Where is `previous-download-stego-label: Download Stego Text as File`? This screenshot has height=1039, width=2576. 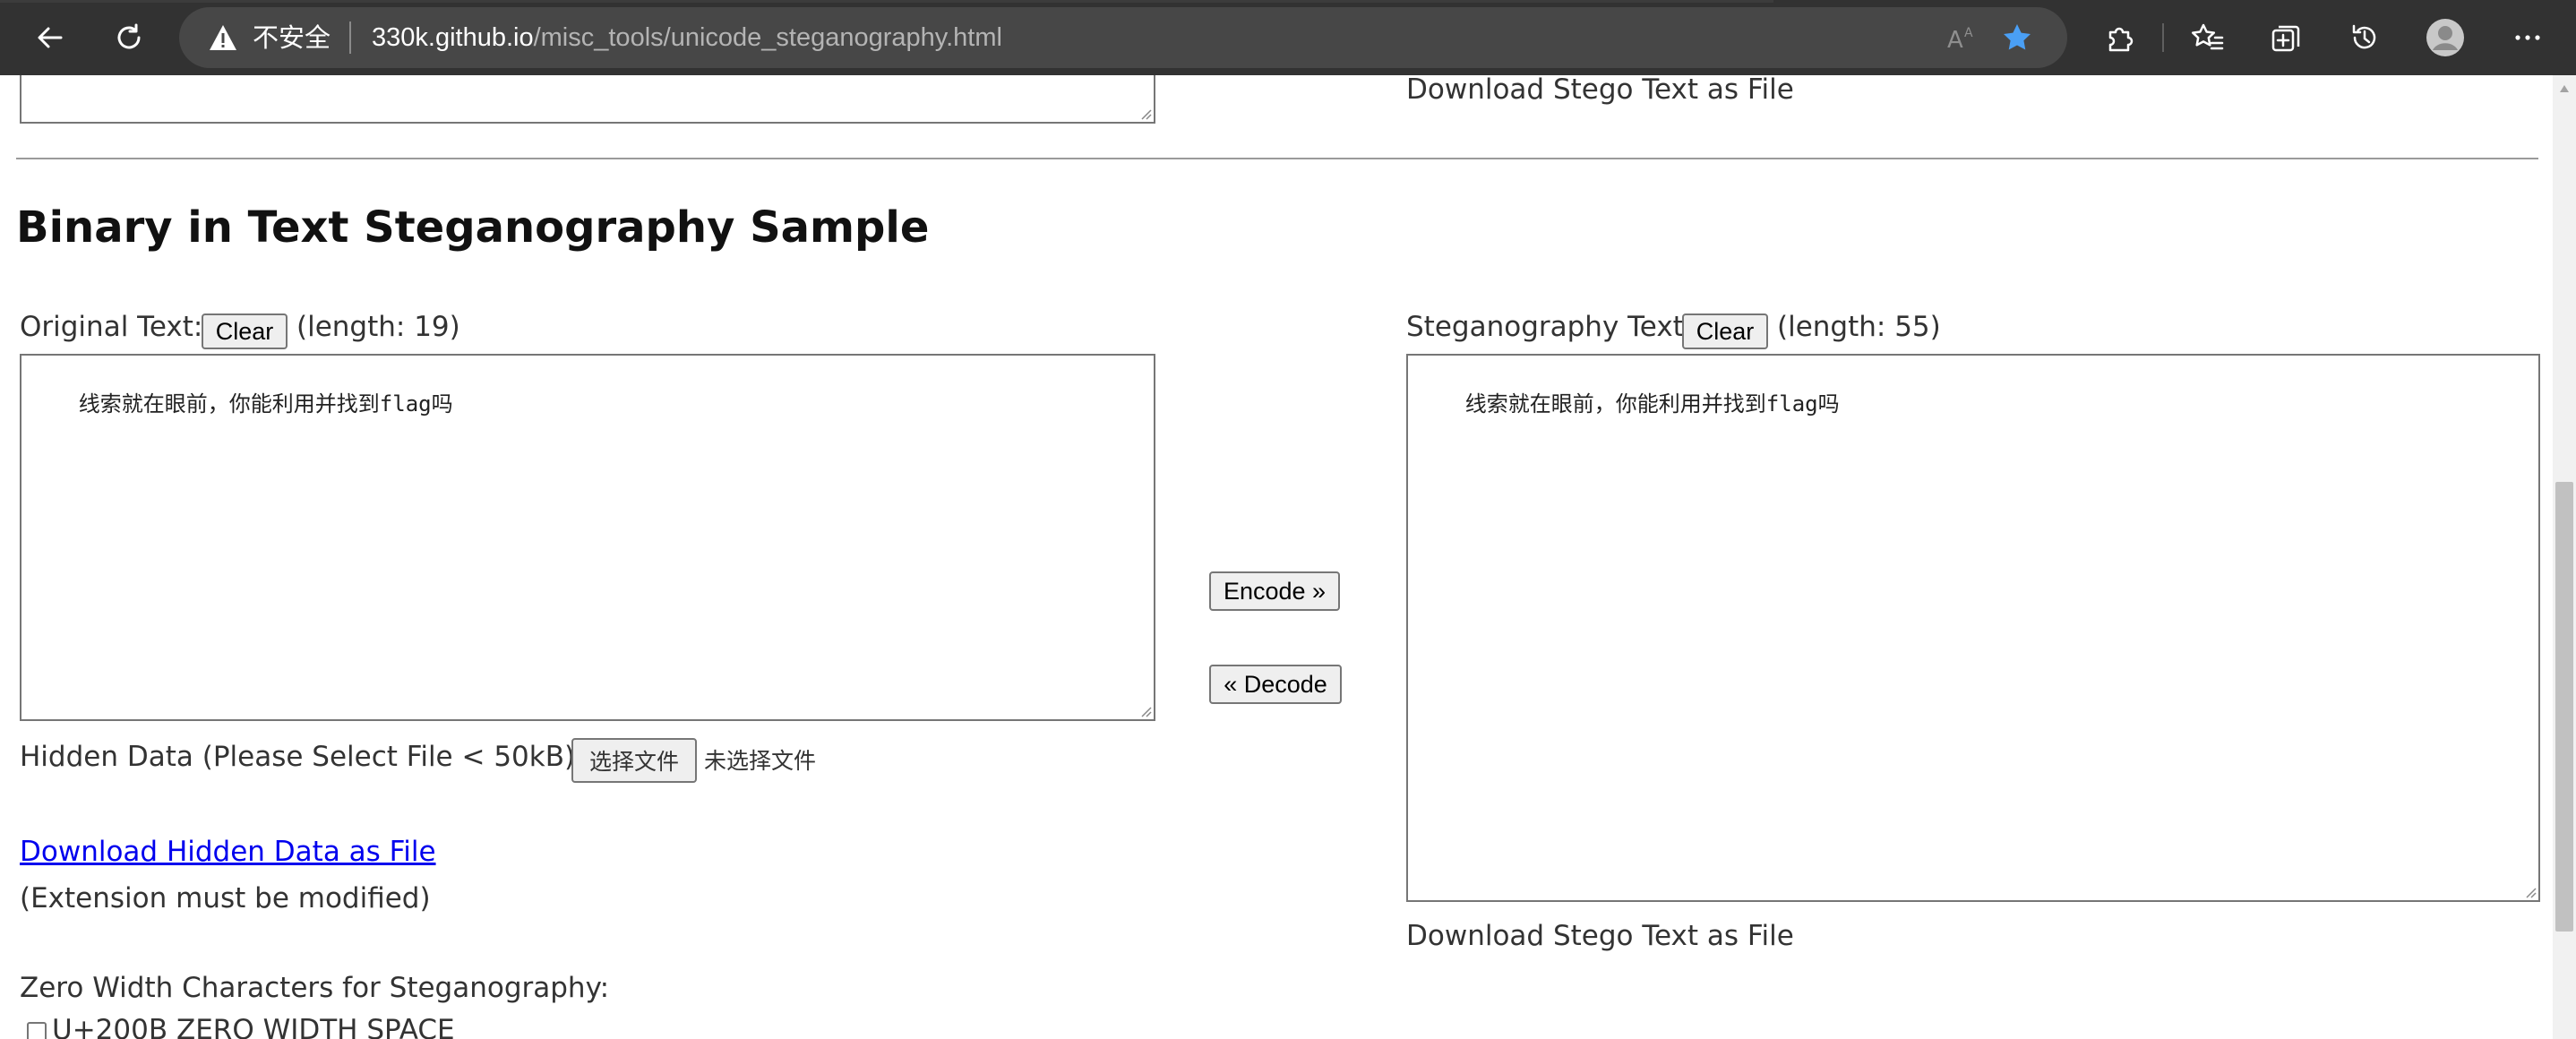
previous-download-stego-label: Download Stego Text as File is located at coordinates (1600, 90).